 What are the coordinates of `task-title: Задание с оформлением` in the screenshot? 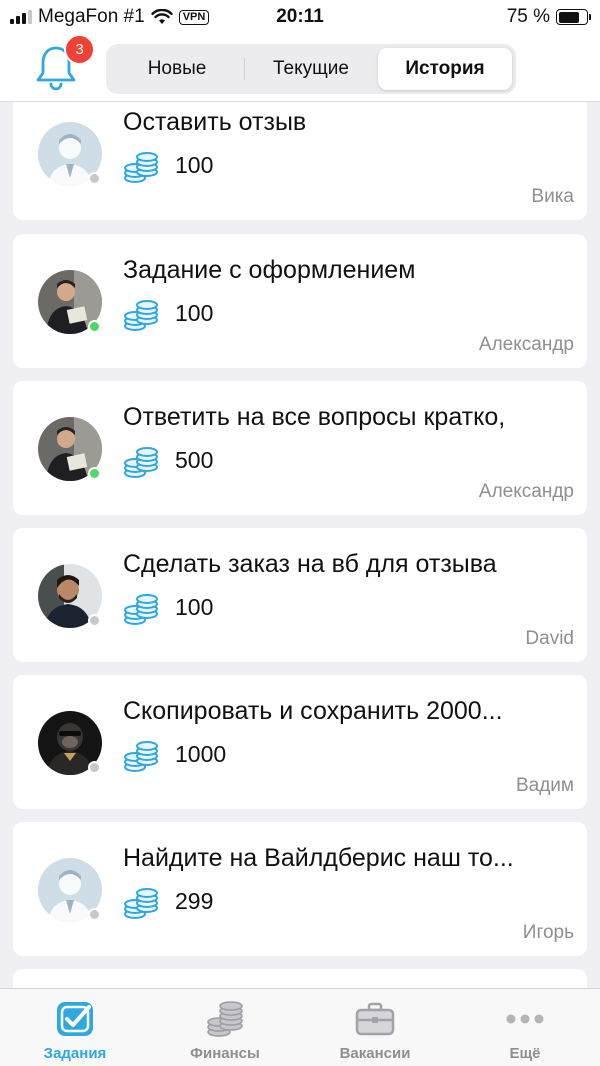 It's located at (269, 270).